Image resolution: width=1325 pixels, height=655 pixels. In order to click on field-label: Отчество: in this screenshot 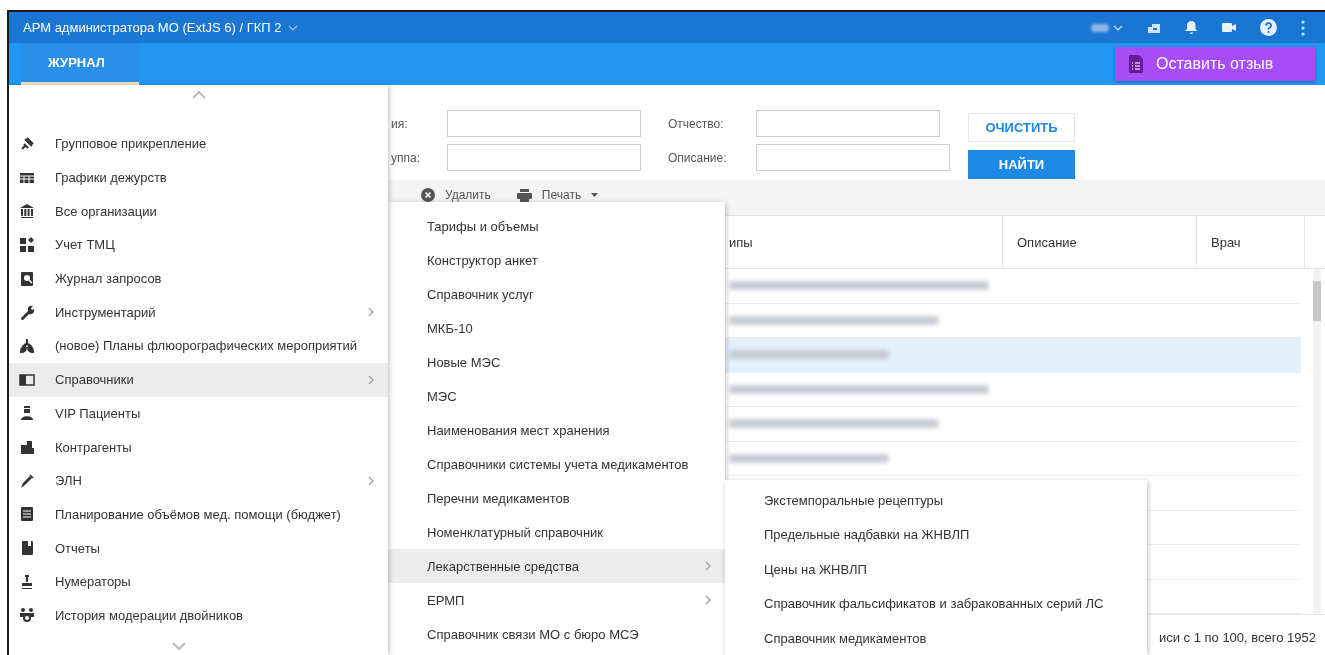, I will do `click(696, 123)`.